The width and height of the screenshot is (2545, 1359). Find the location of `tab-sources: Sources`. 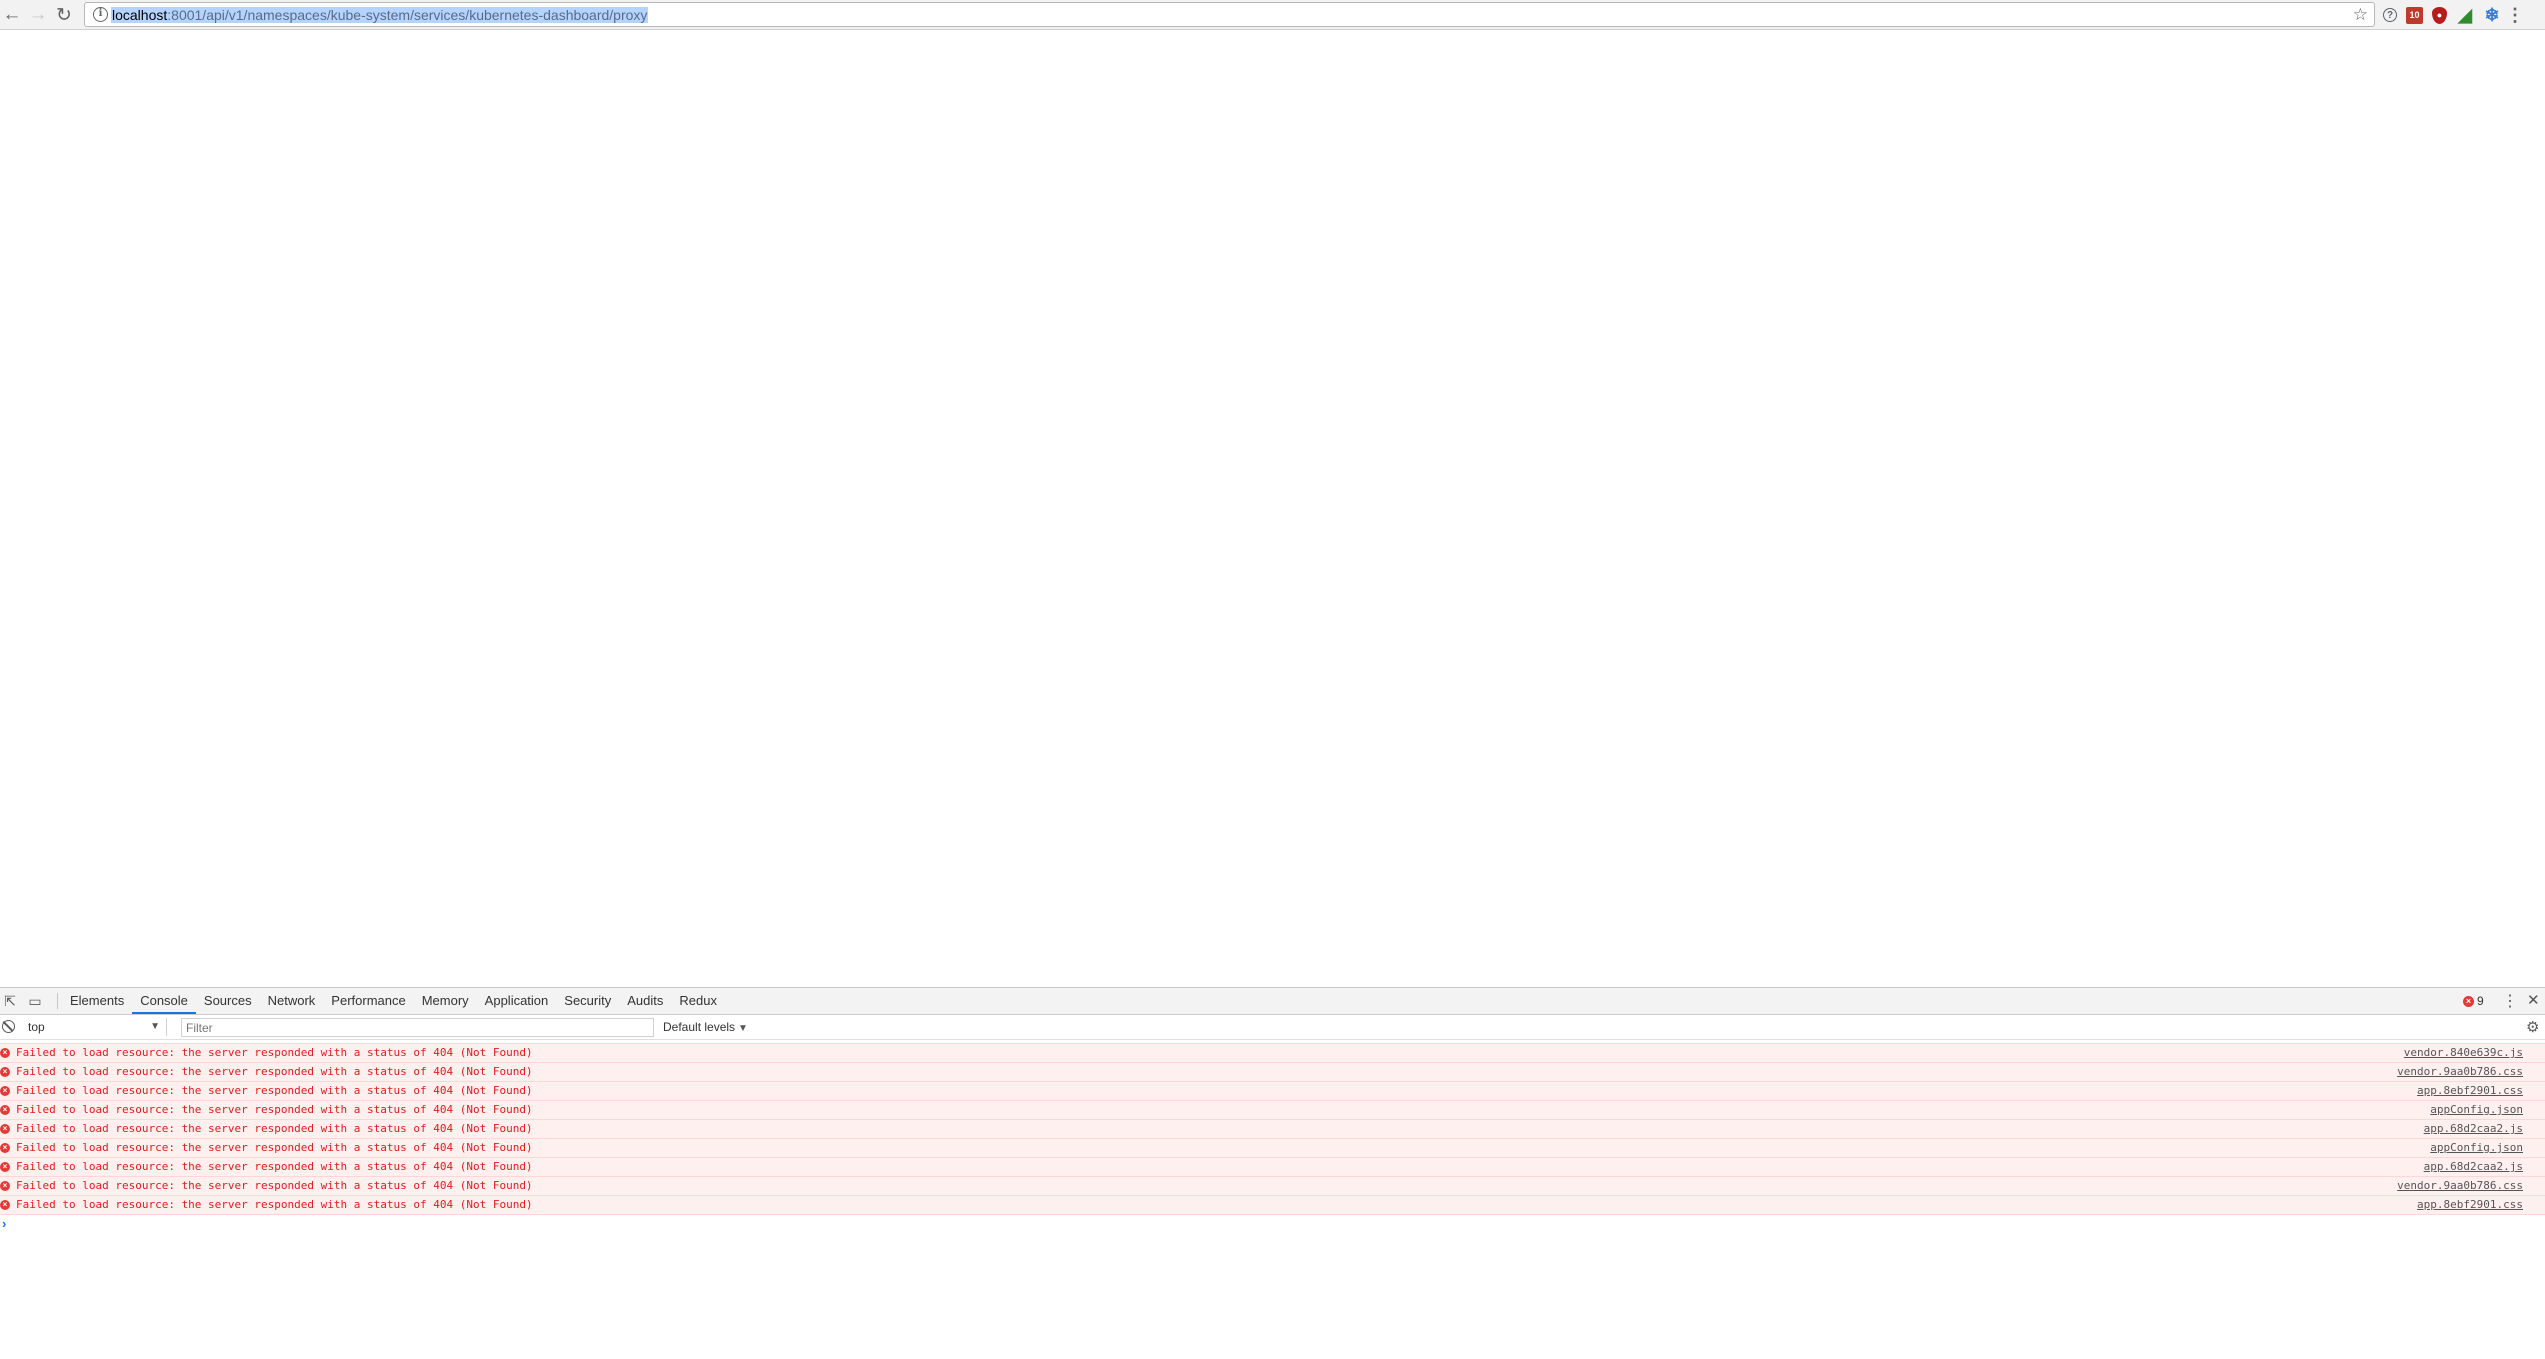

tab-sources: Sources is located at coordinates (228, 1001).